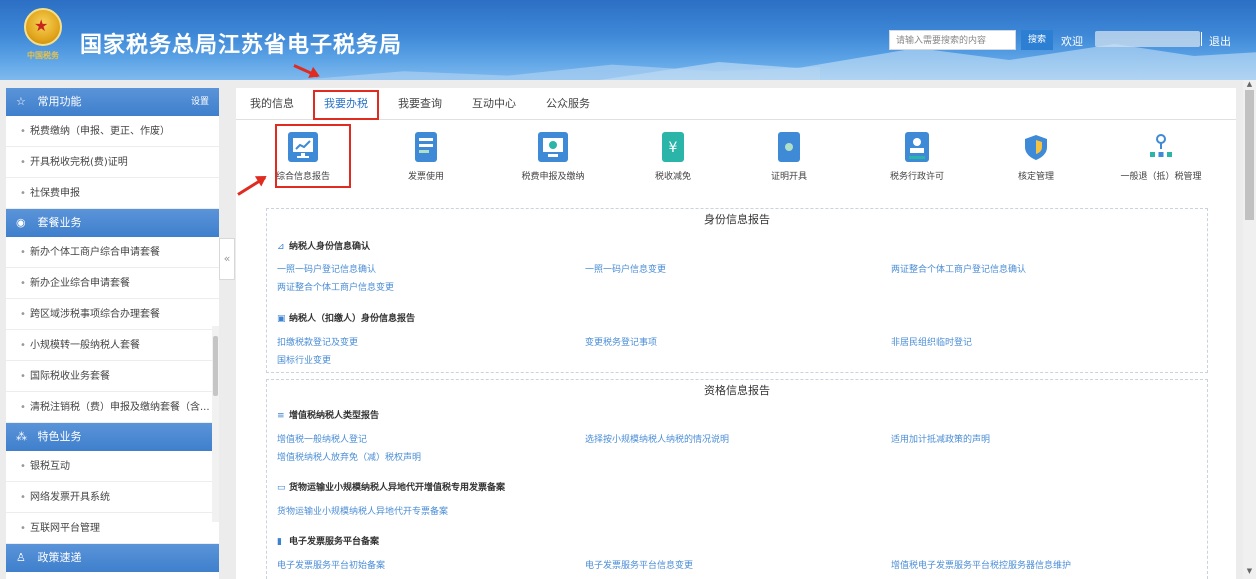  Describe the element at coordinates (200, 102) in the screenshot. I see `settings-link: 设置` at that location.